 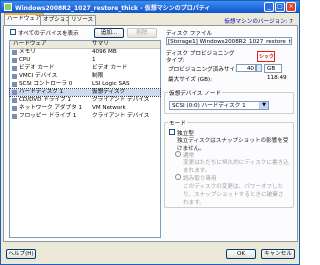 I want to click on hardware-name: ビデオ カード, so click(x=37, y=68).